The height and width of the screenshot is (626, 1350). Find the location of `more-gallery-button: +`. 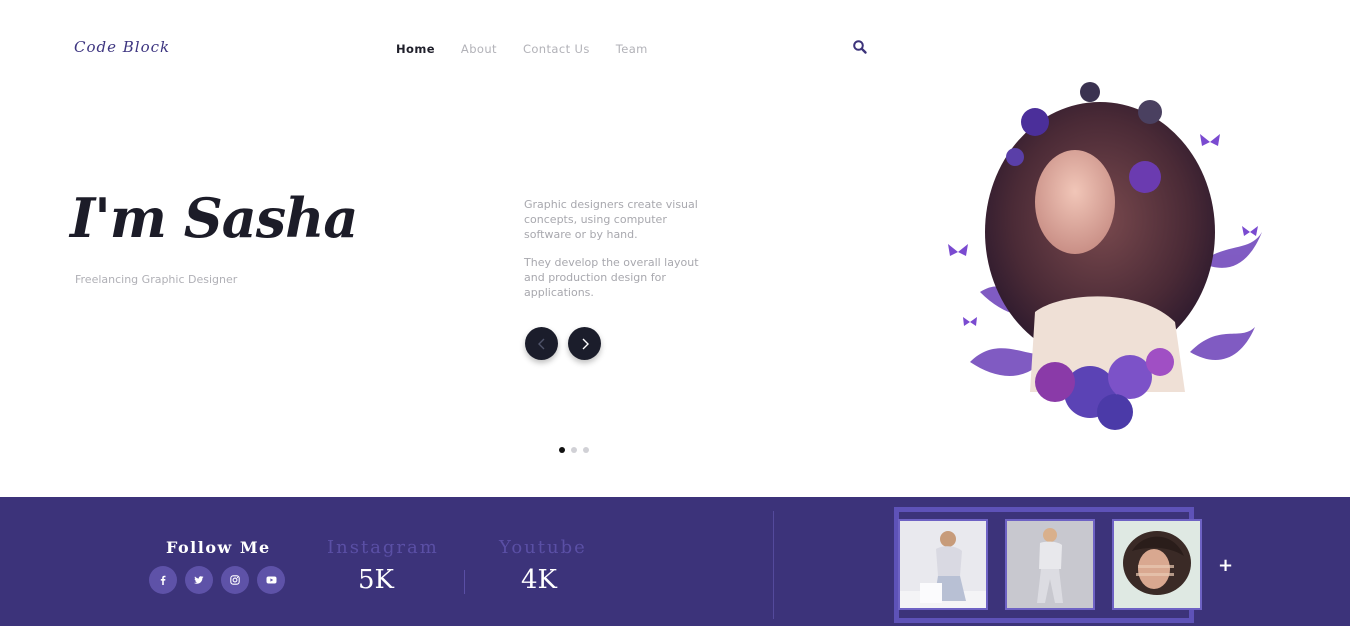

more-gallery-button: + is located at coordinates (1225, 565).